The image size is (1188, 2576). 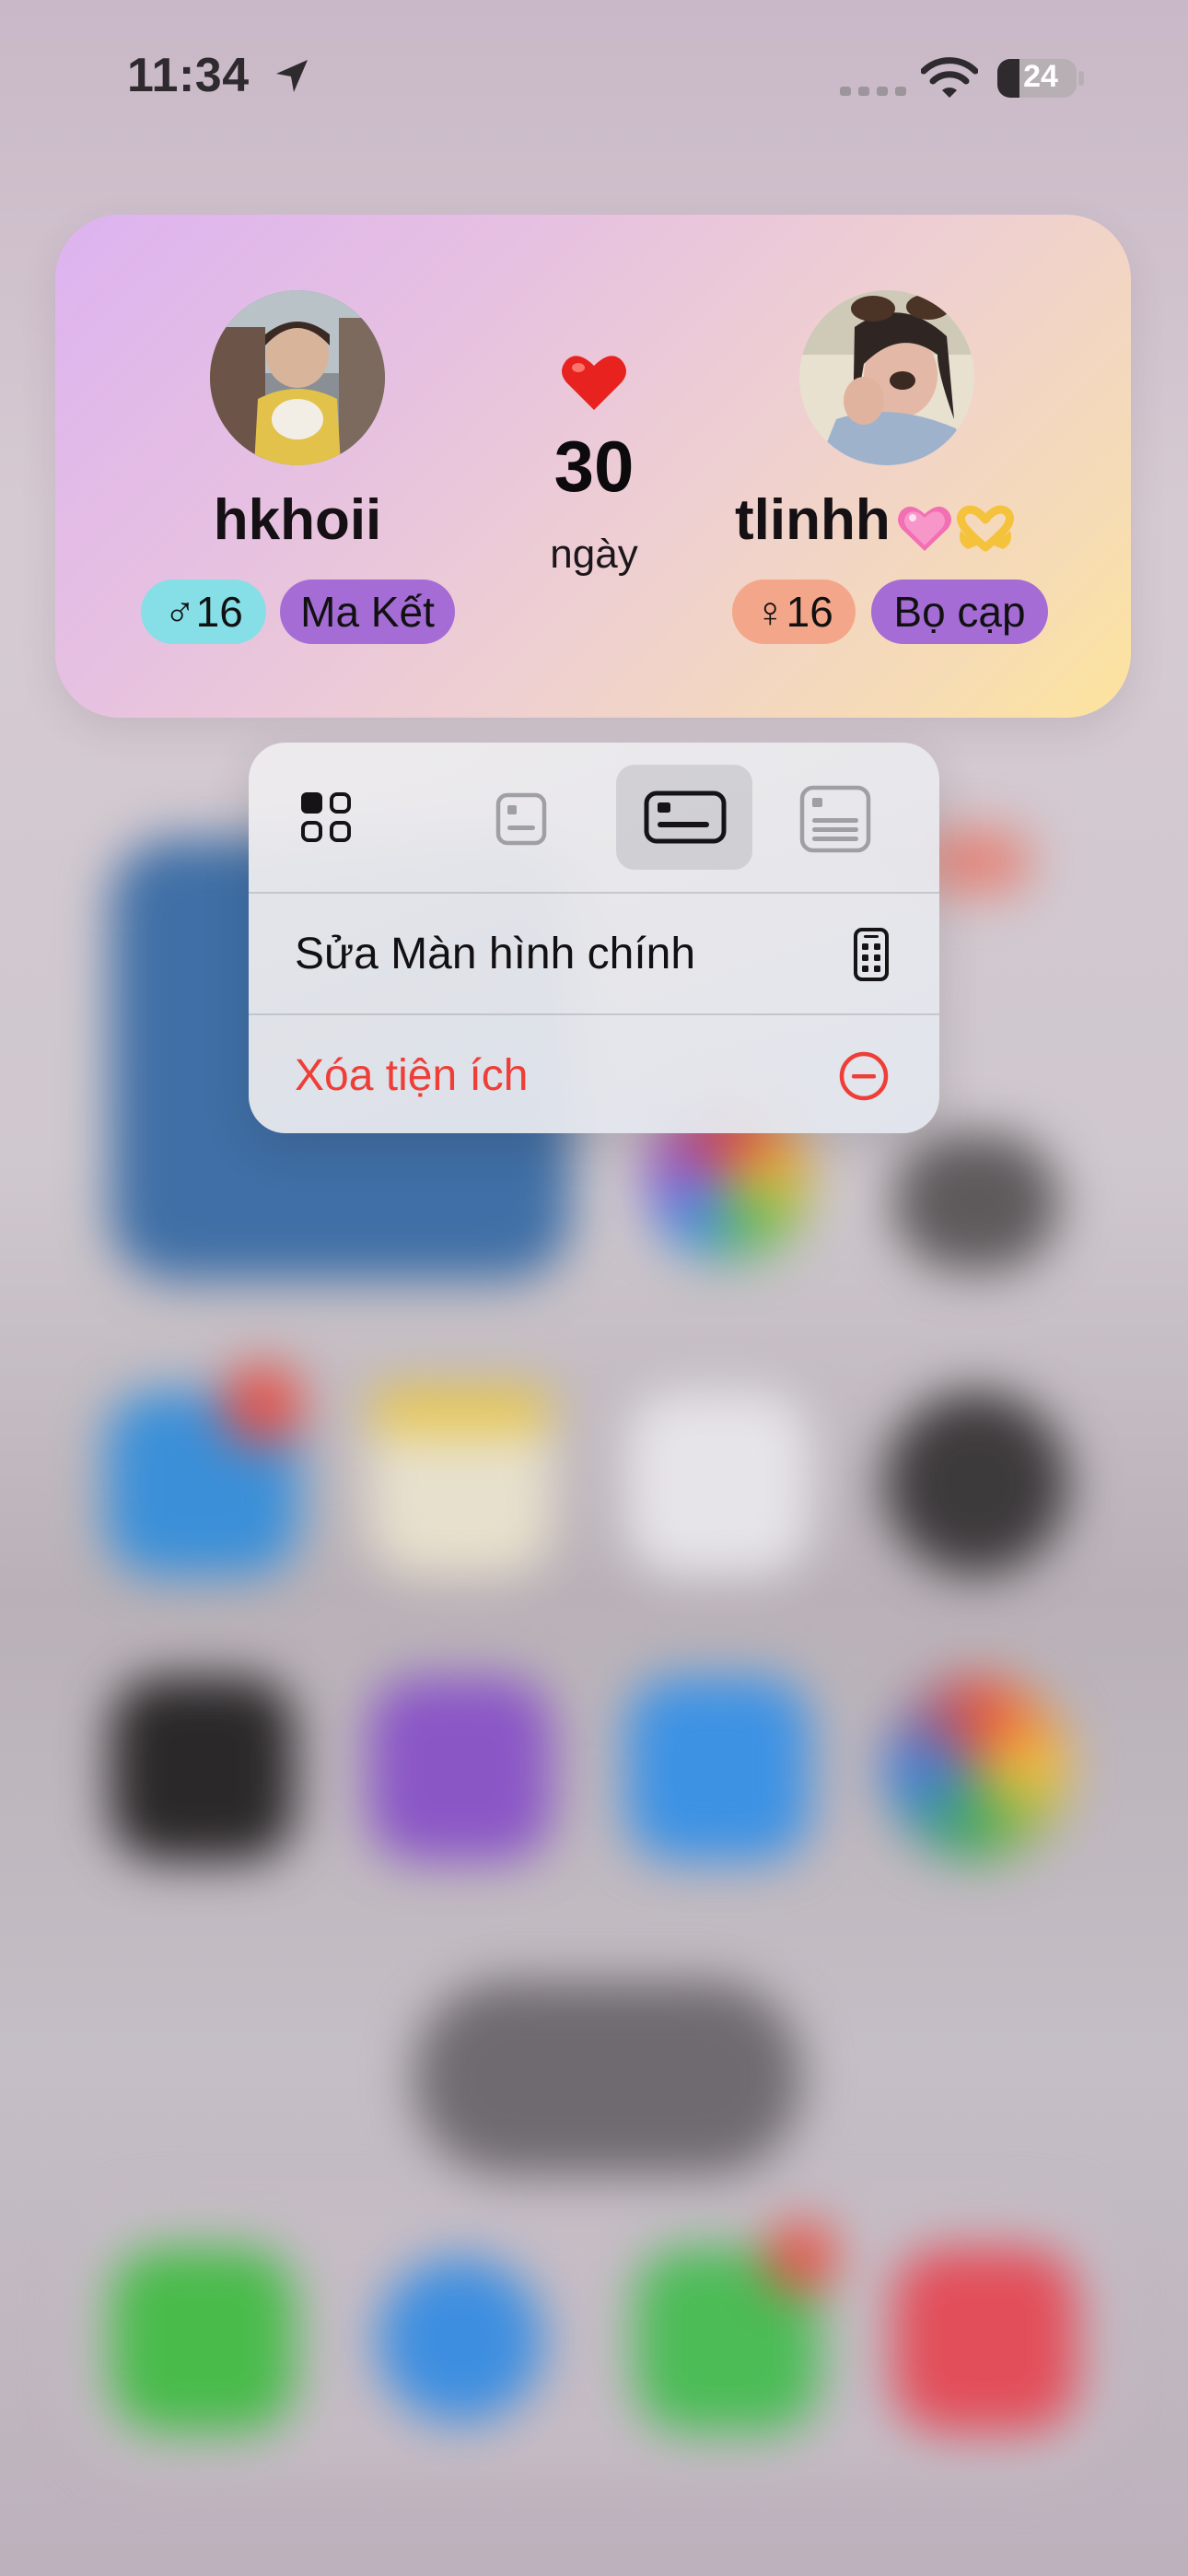 What do you see at coordinates (794, 612) in the screenshot?
I see `right-gender-age-badge: ♀16` at bounding box center [794, 612].